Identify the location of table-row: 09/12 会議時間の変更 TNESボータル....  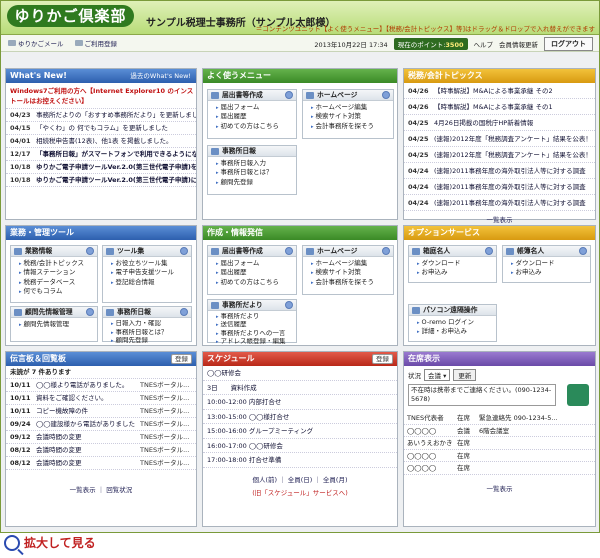
(101, 437).